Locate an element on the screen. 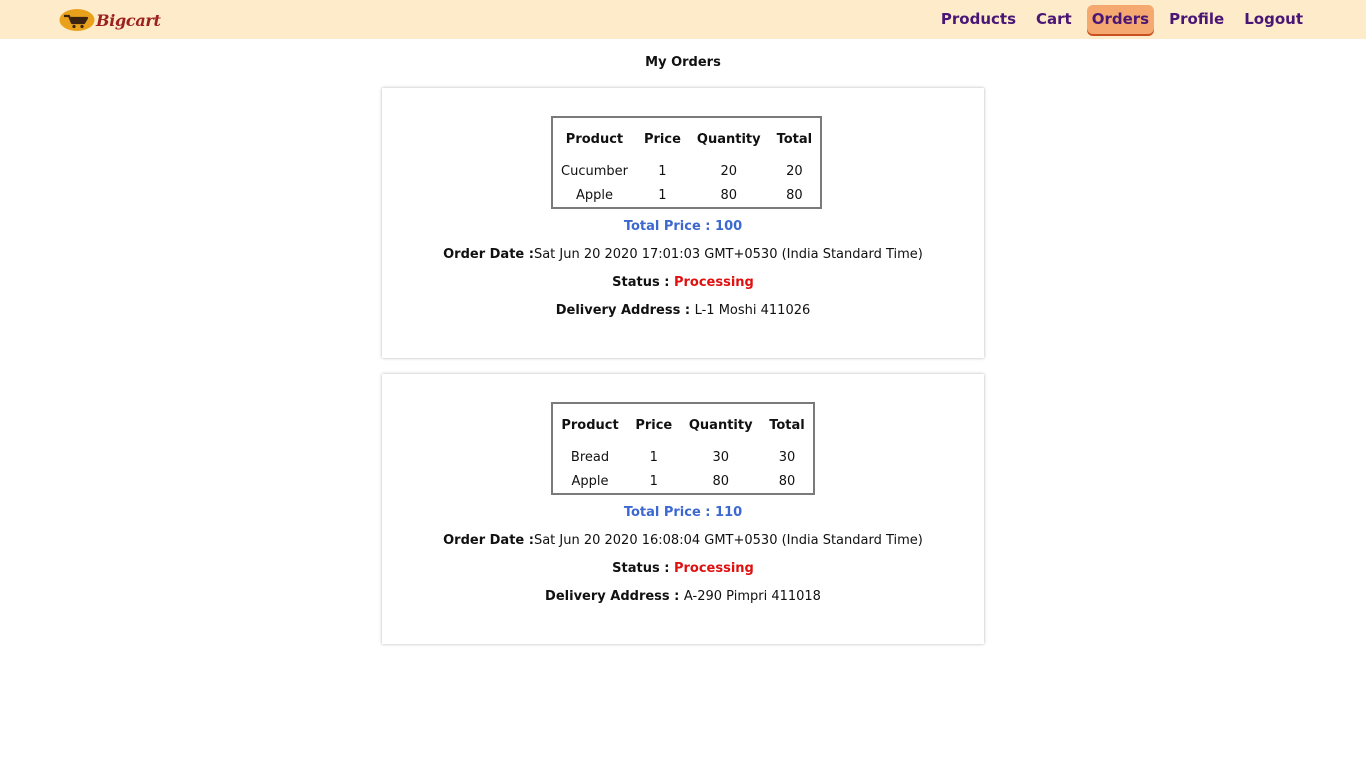  page-title: My Orders is located at coordinates (683, 62).